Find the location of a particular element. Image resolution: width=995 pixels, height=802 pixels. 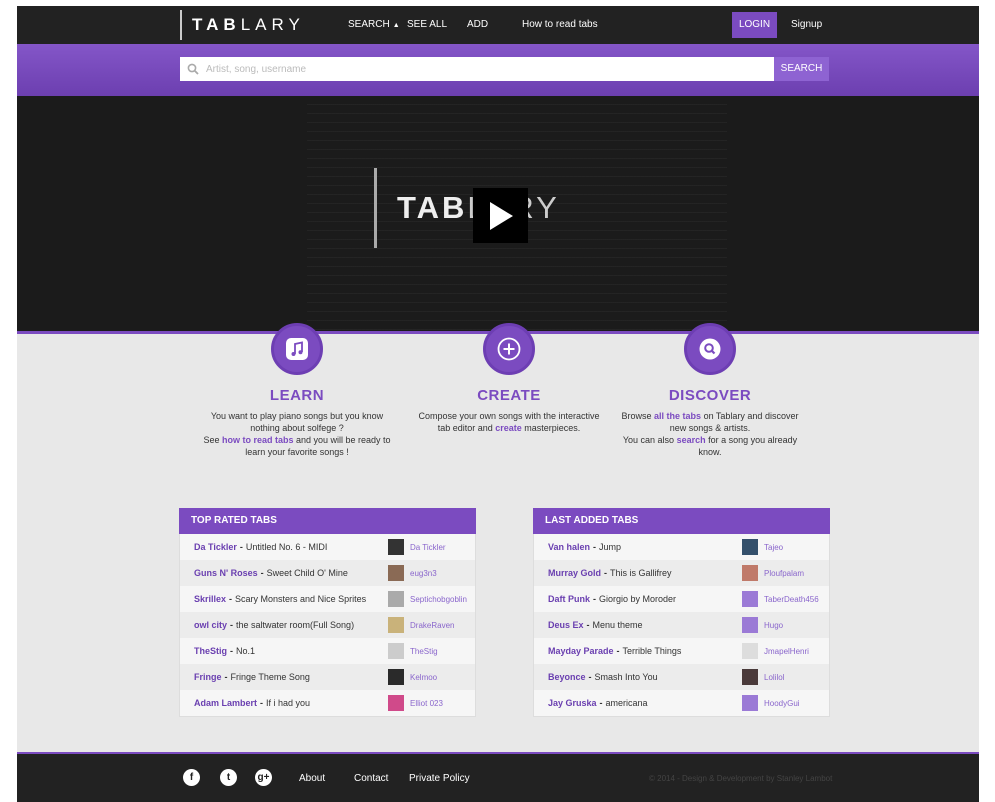

tab-artist-link: Deus Ex is located at coordinates (566, 625).